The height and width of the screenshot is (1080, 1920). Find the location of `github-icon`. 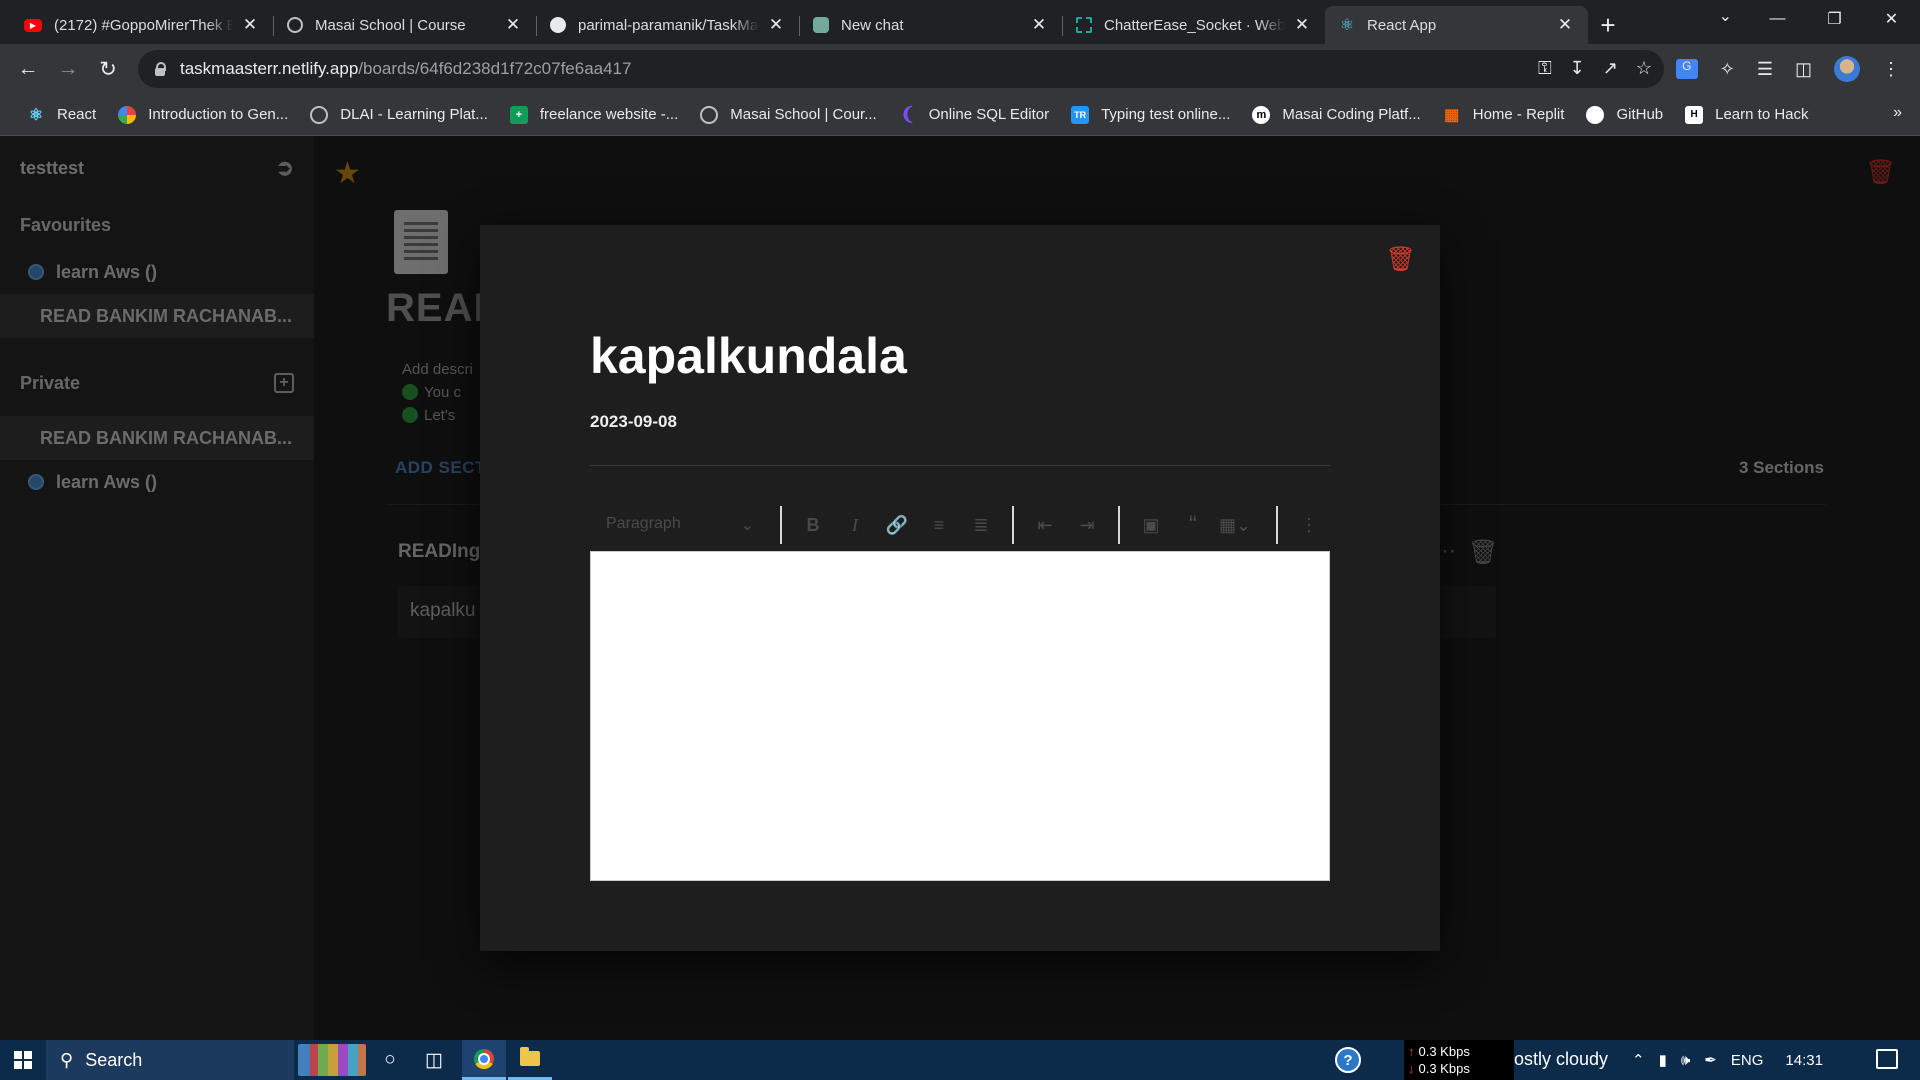

github-icon is located at coordinates (1595, 114).